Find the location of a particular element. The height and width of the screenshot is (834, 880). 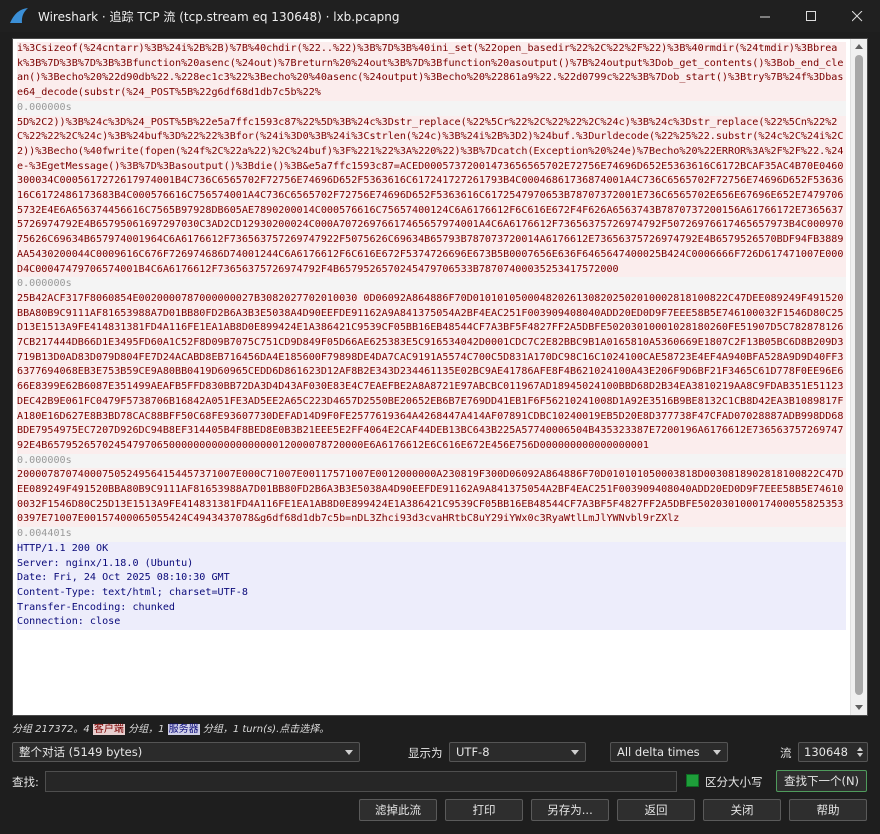

wireshark-fin-icon is located at coordinates (19, 15).